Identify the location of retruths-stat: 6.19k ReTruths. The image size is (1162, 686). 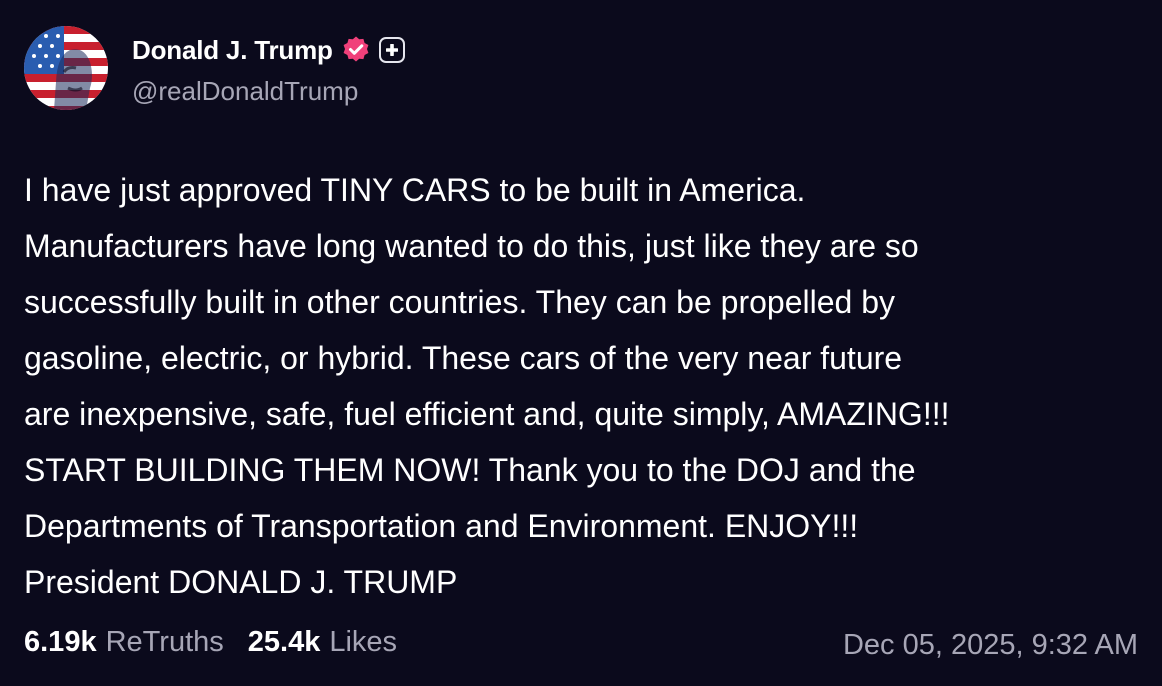
(124, 642).